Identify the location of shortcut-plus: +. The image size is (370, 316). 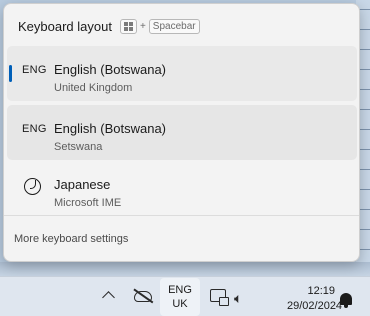
(142, 26).